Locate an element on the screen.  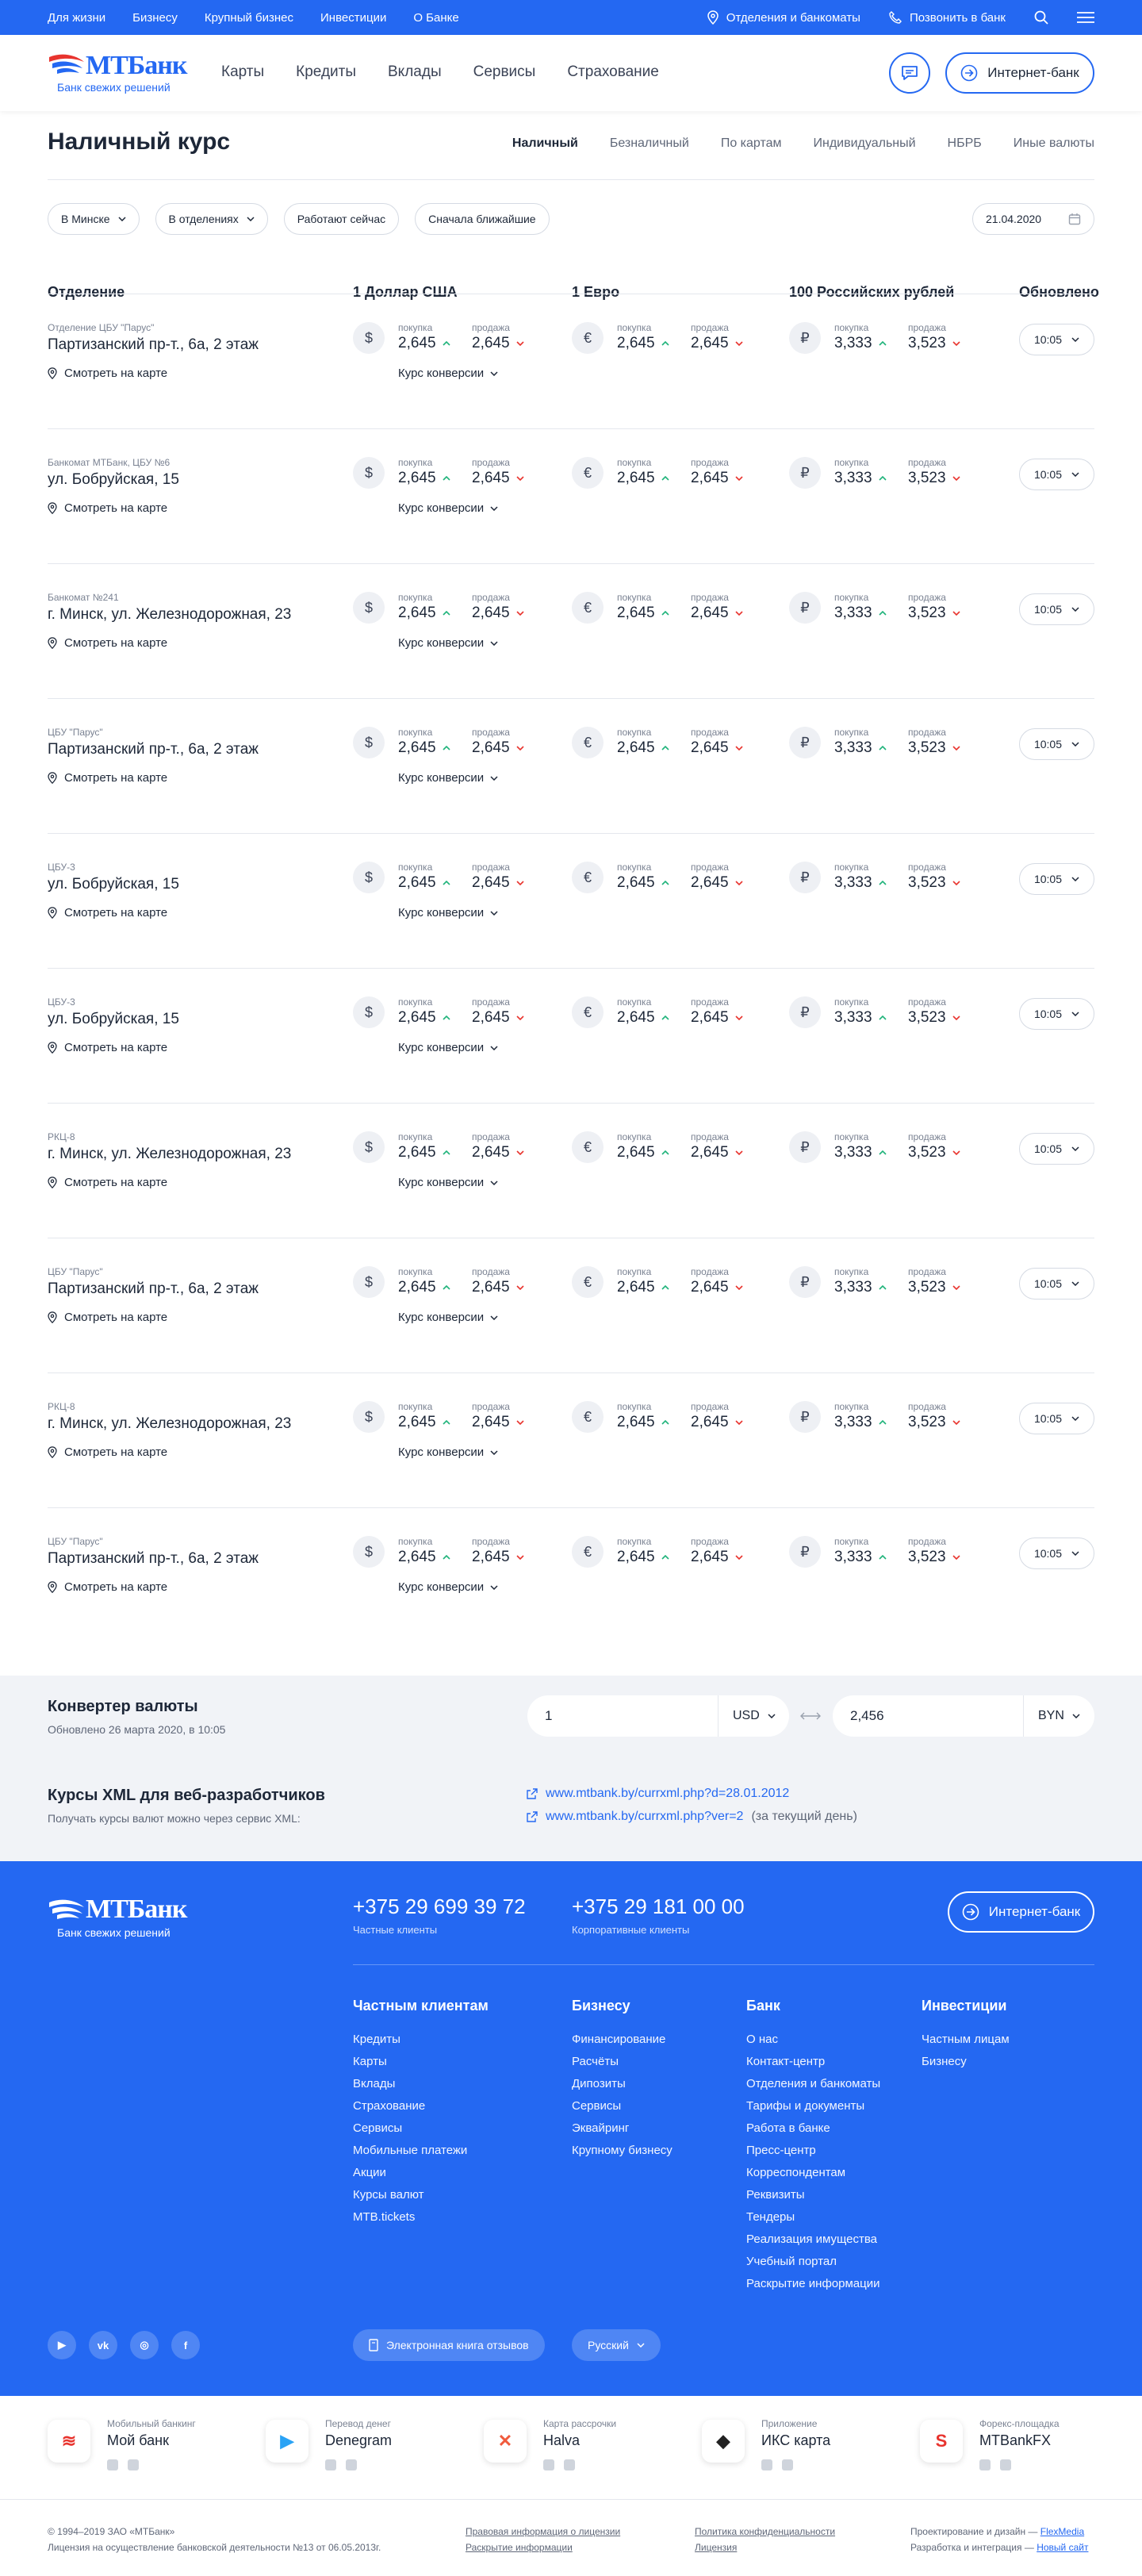
phone-private: +375 29 699 39 72 Частные клиенты is located at coordinates (439, 1915).